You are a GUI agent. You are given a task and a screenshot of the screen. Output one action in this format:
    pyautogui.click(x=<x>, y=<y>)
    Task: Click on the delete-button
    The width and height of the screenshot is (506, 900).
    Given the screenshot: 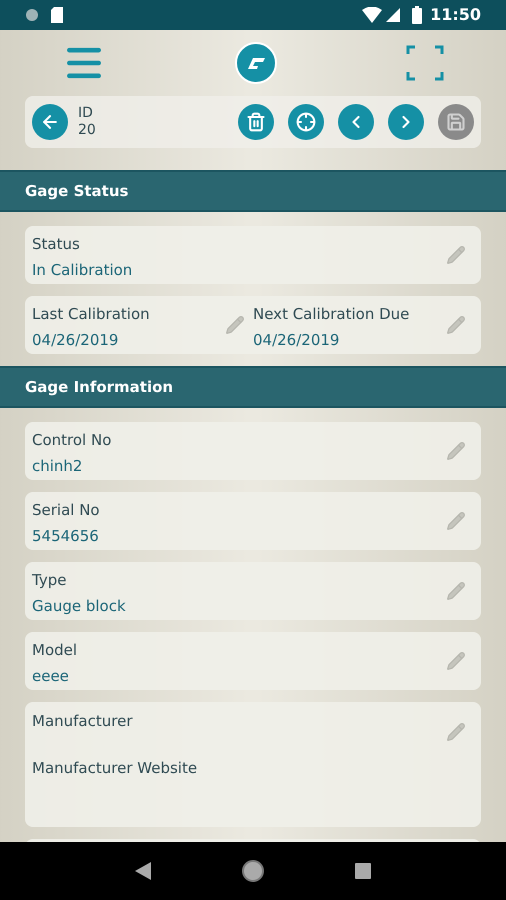 What is the action you would take?
    pyautogui.click(x=256, y=122)
    